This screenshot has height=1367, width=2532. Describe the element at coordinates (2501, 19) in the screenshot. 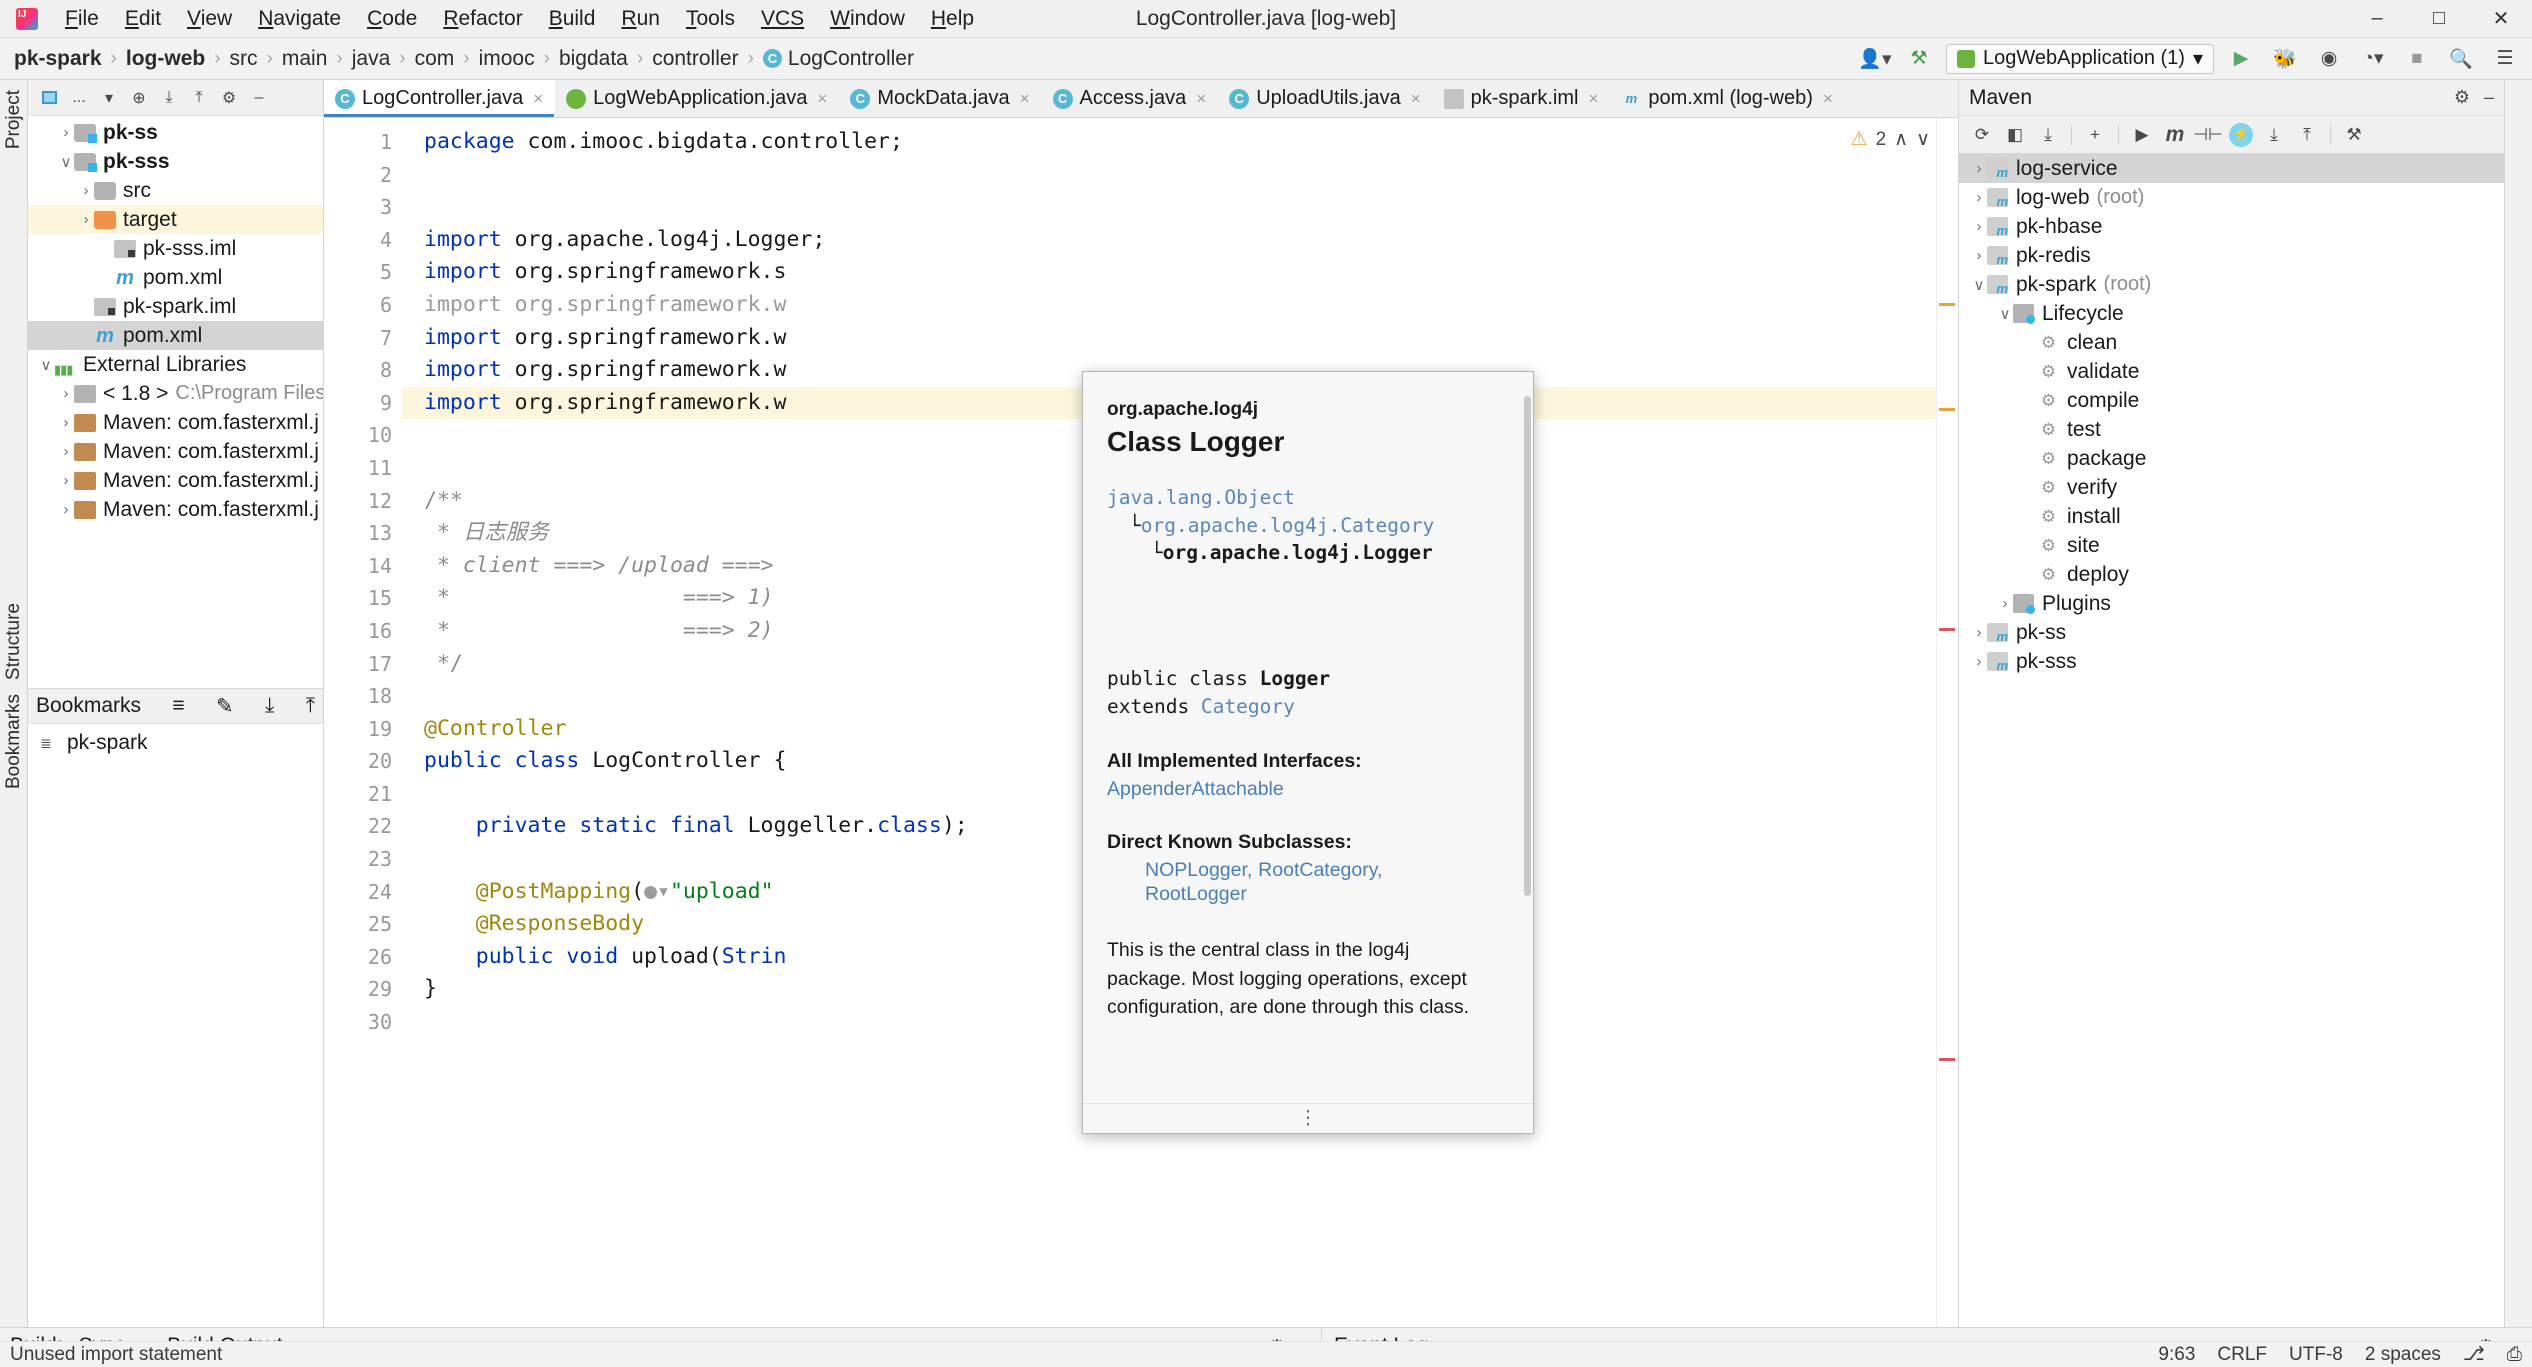

I see `close-button: ✕` at that location.